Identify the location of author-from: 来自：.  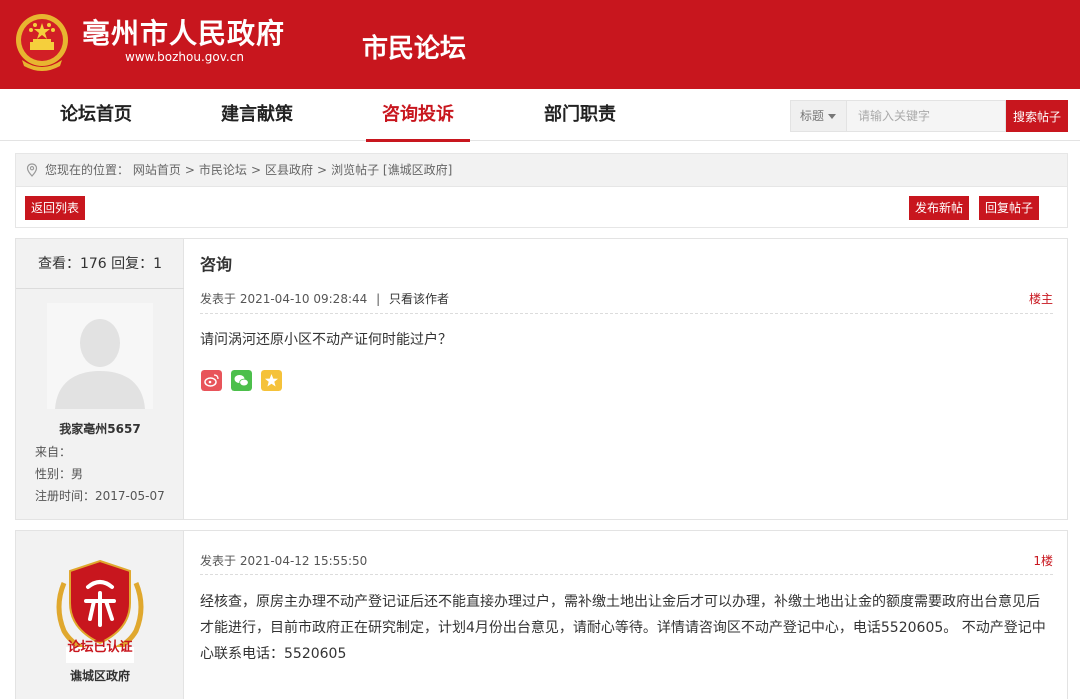
(53, 452).